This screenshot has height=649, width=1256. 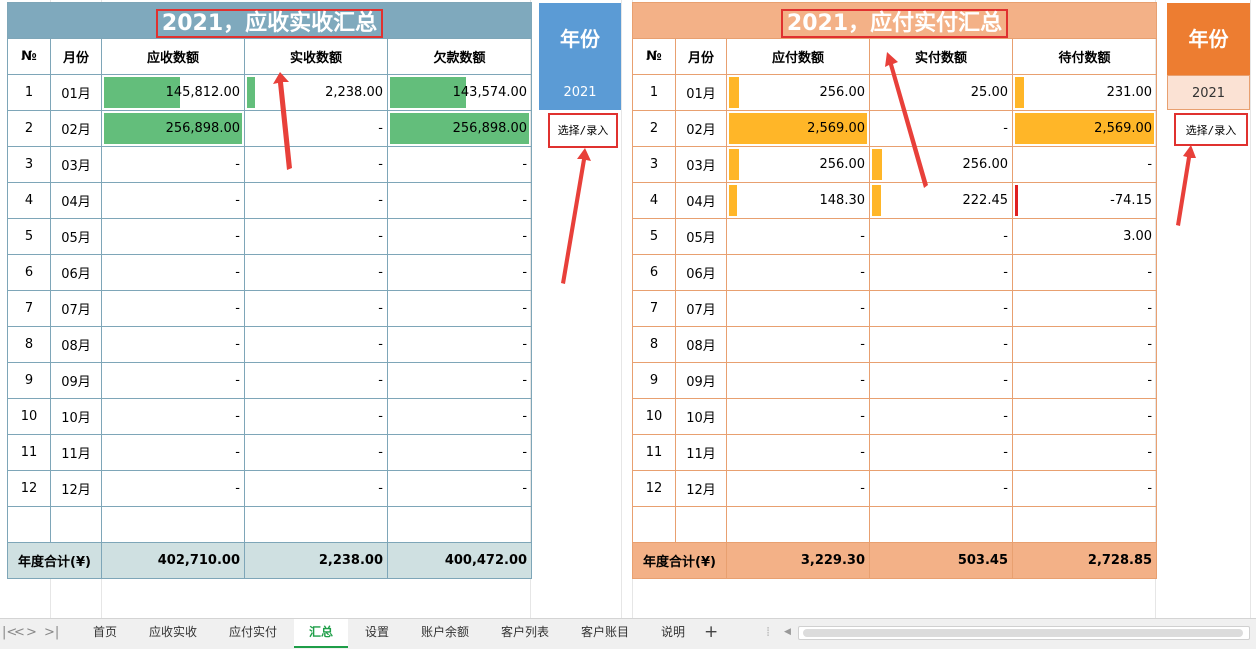 What do you see at coordinates (1084, 128) in the screenshot?
I see `amount-c: 2,569.00` at bounding box center [1084, 128].